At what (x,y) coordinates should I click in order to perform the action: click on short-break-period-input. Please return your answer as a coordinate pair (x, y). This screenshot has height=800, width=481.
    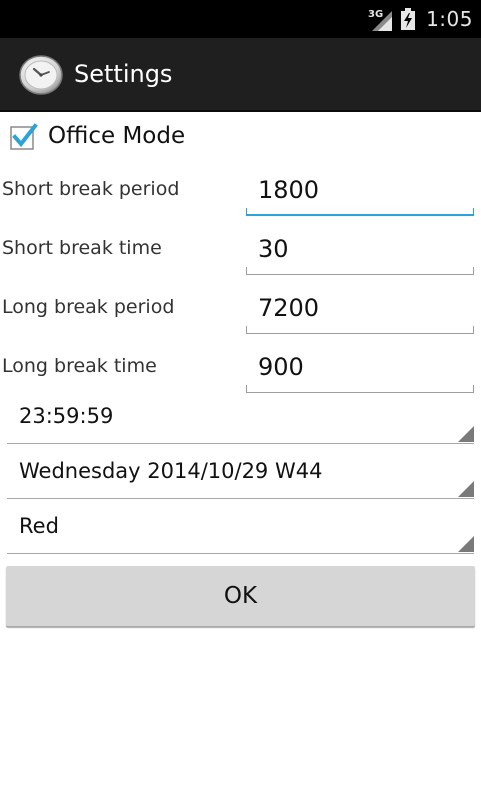
    Looking at the image, I should click on (360, 188).